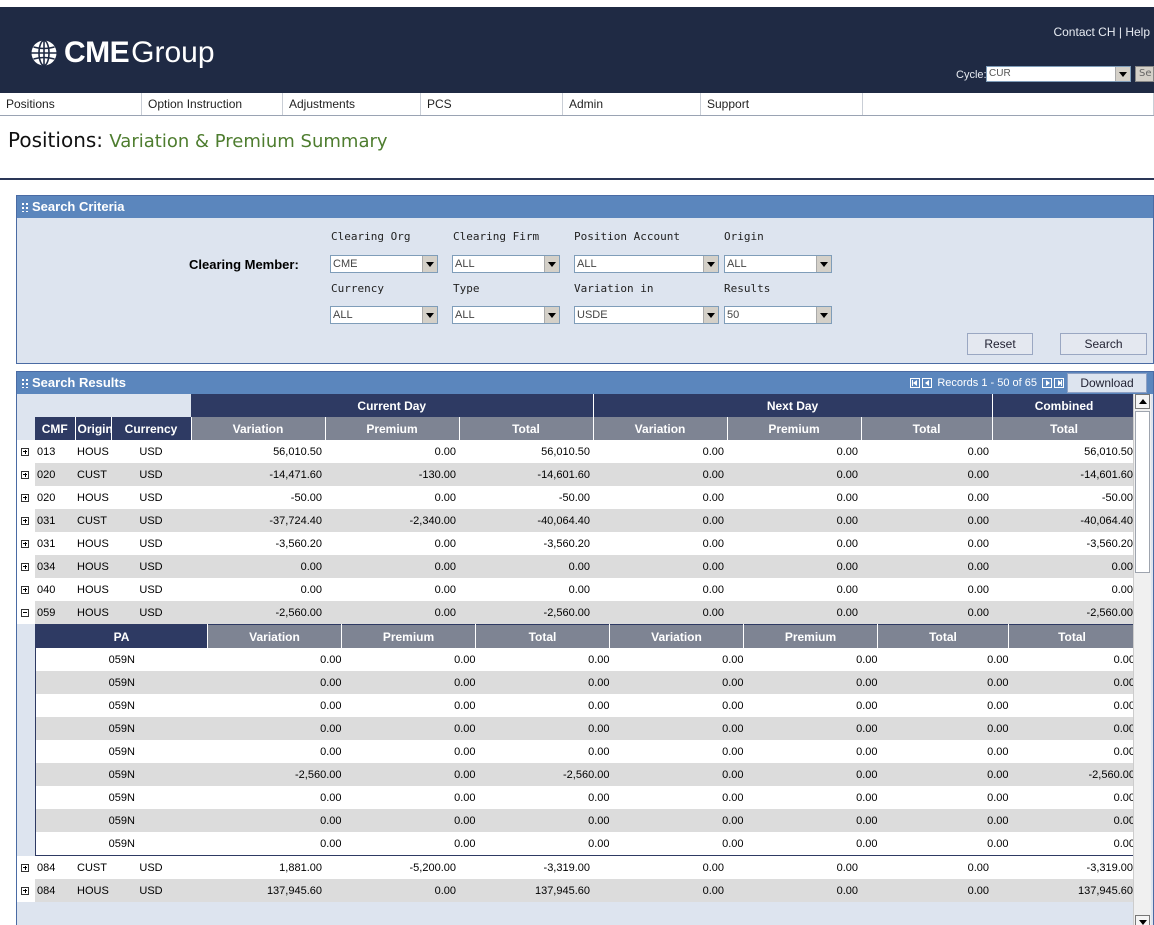 The width and height of the screenshot is (1154, 925). Describe the element at coordinates (810, 636) in the screenshot. I see `detail-next-premium-header: Premium` at that location.